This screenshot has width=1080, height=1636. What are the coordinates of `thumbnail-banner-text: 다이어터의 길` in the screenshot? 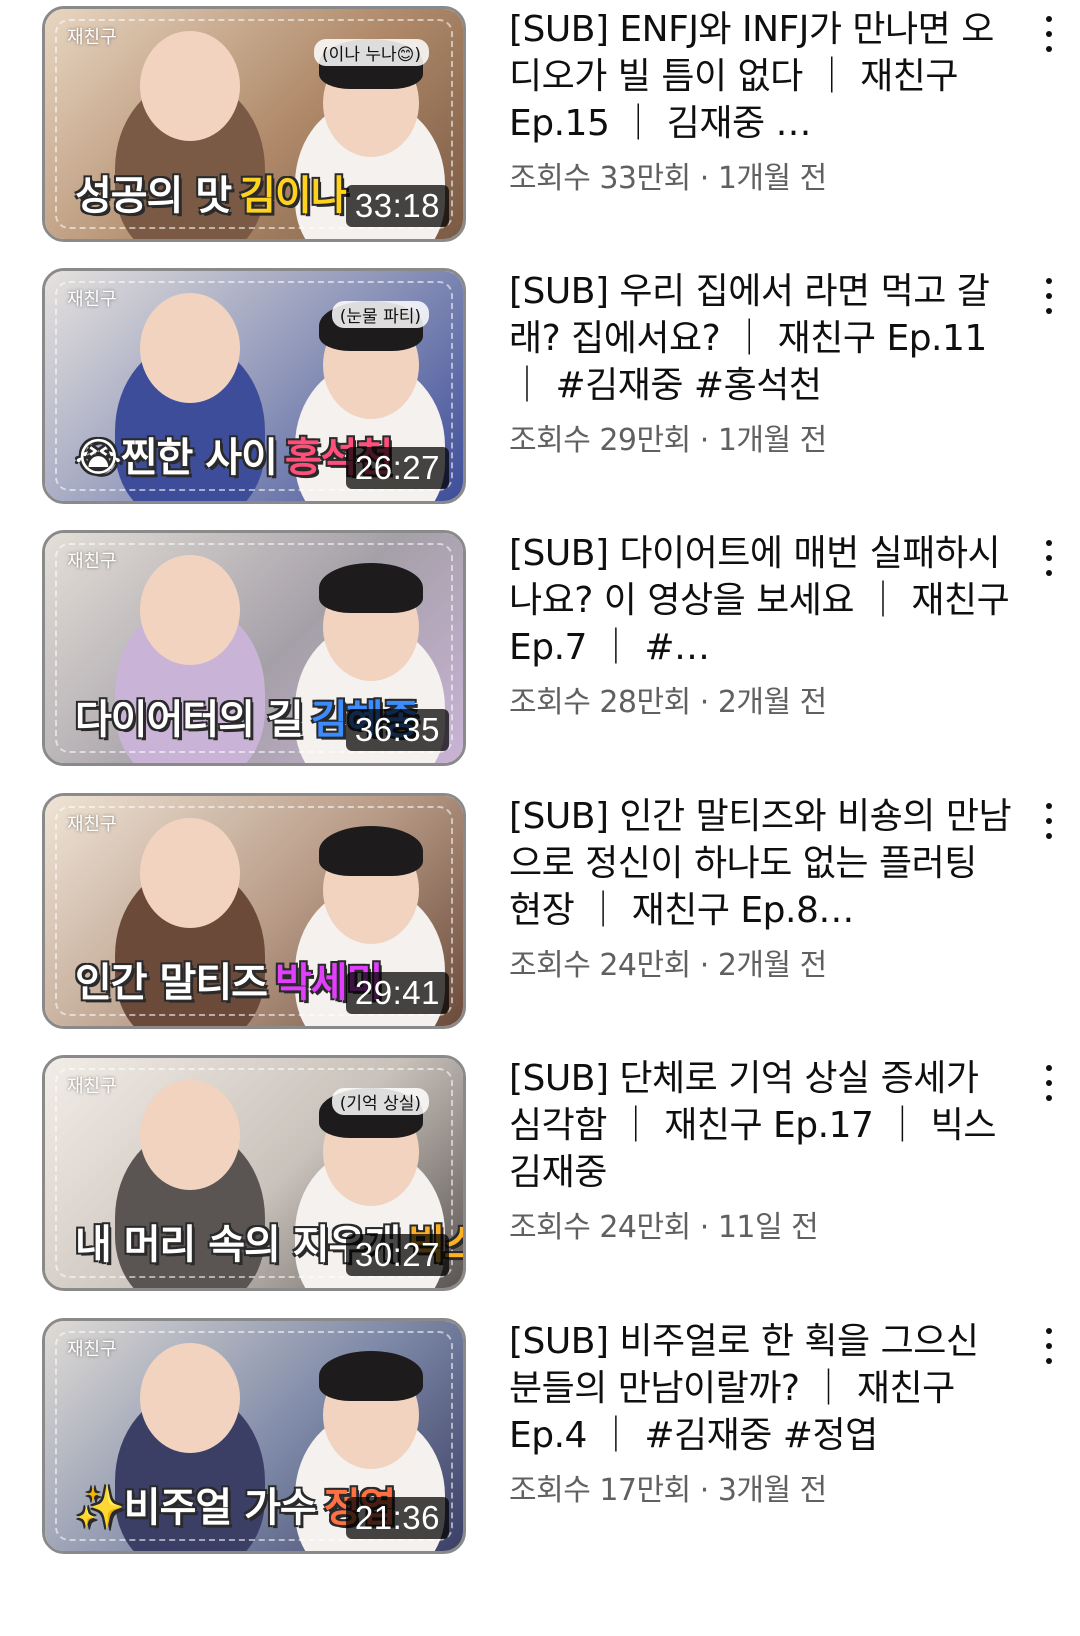 It's located at (189, 720).